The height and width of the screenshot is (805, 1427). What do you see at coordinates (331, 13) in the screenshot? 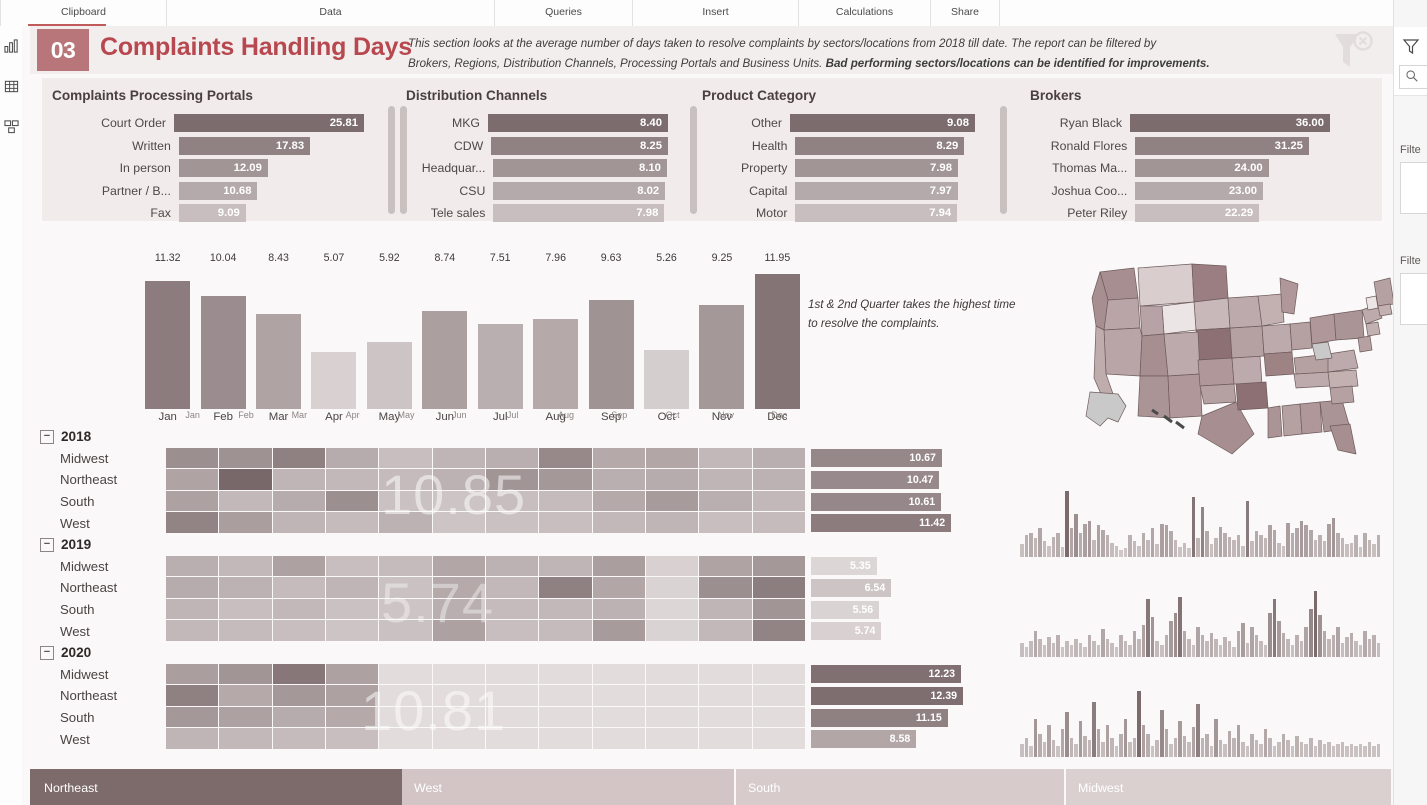
I see `ribbon-group-data: Data` at bounding box center [331, 13].